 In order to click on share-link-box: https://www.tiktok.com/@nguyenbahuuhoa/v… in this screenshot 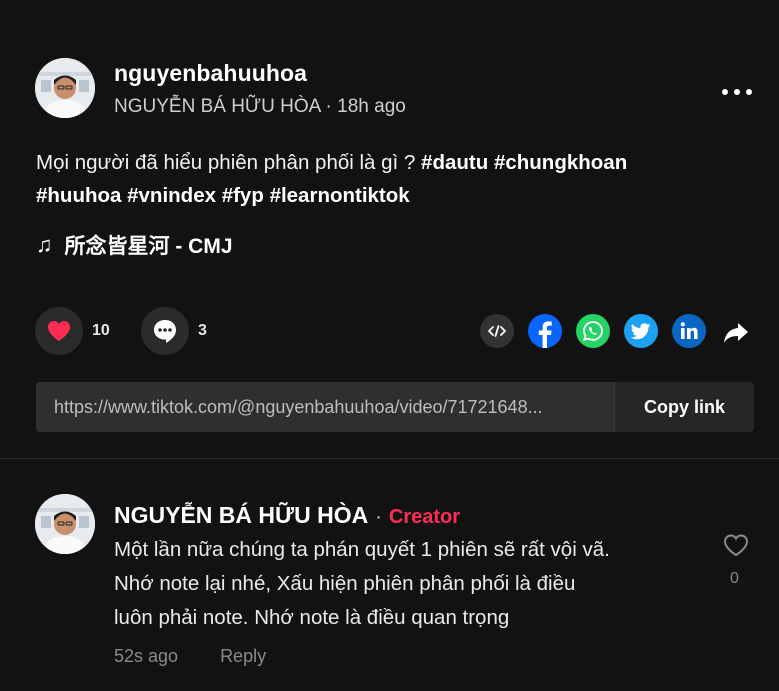, I will do `click(395, 407)`.